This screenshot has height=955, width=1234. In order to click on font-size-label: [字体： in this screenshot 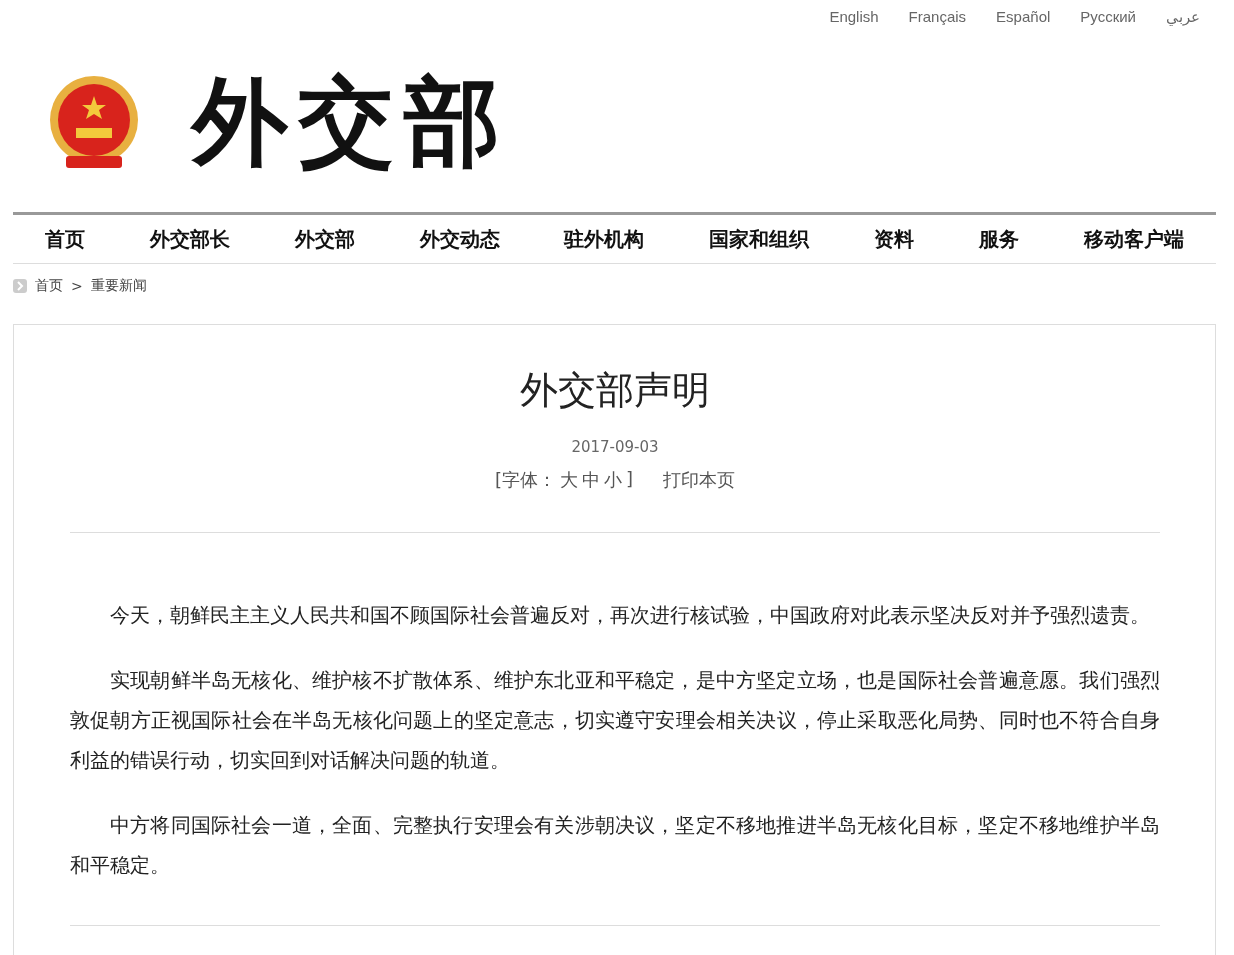, I will do `click(525, 480)`.